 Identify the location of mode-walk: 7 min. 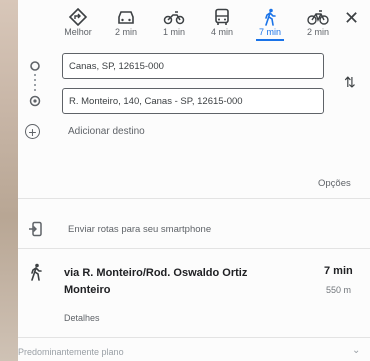
(270, 24).